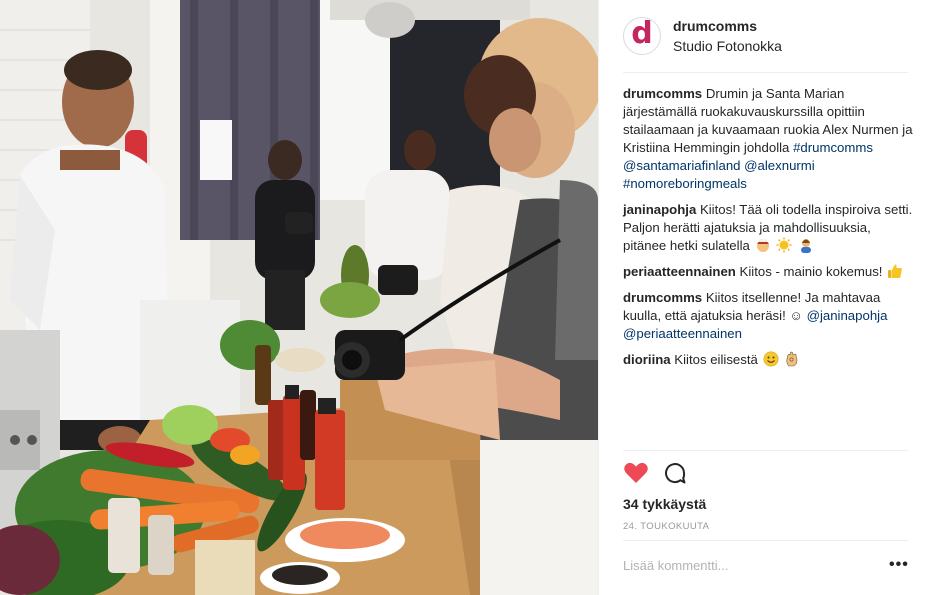  I want to click on comment-username: janinapohja, so click(659, 209).